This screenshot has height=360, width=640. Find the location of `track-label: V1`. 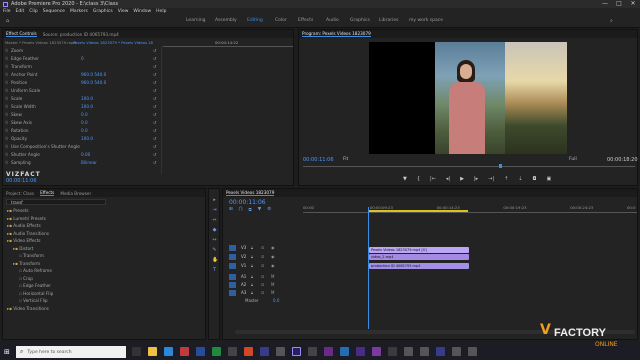

track-label: V1 is located at coordinates (243, 265).